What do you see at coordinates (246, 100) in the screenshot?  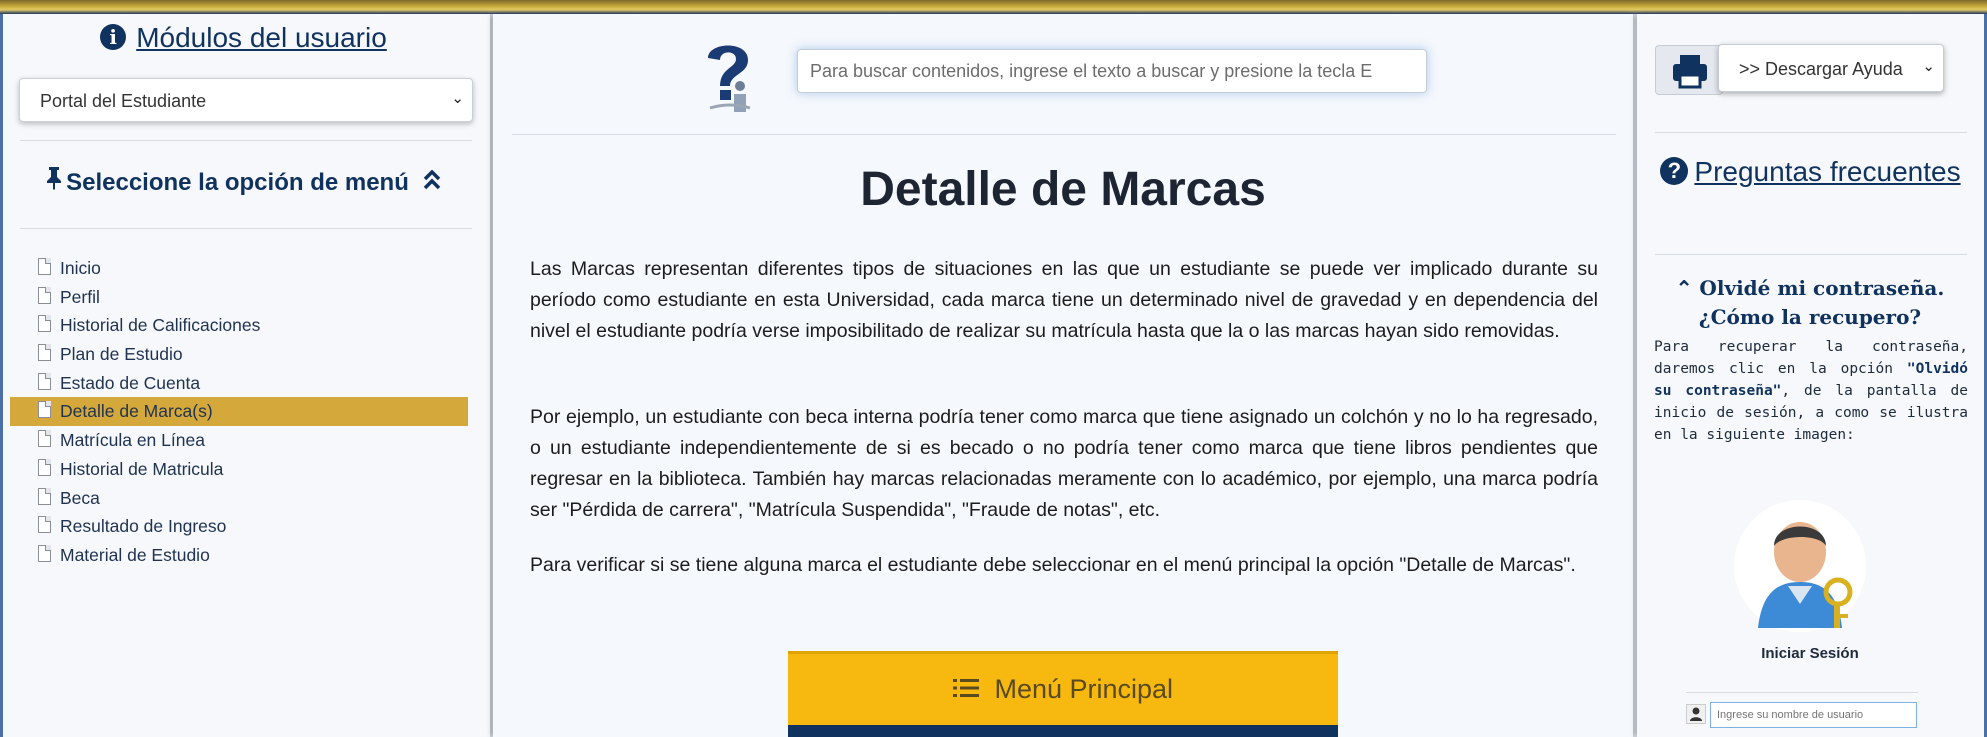 I see `module-select: Portal del Estudiante ⌄` at bounding box center [246, 100].